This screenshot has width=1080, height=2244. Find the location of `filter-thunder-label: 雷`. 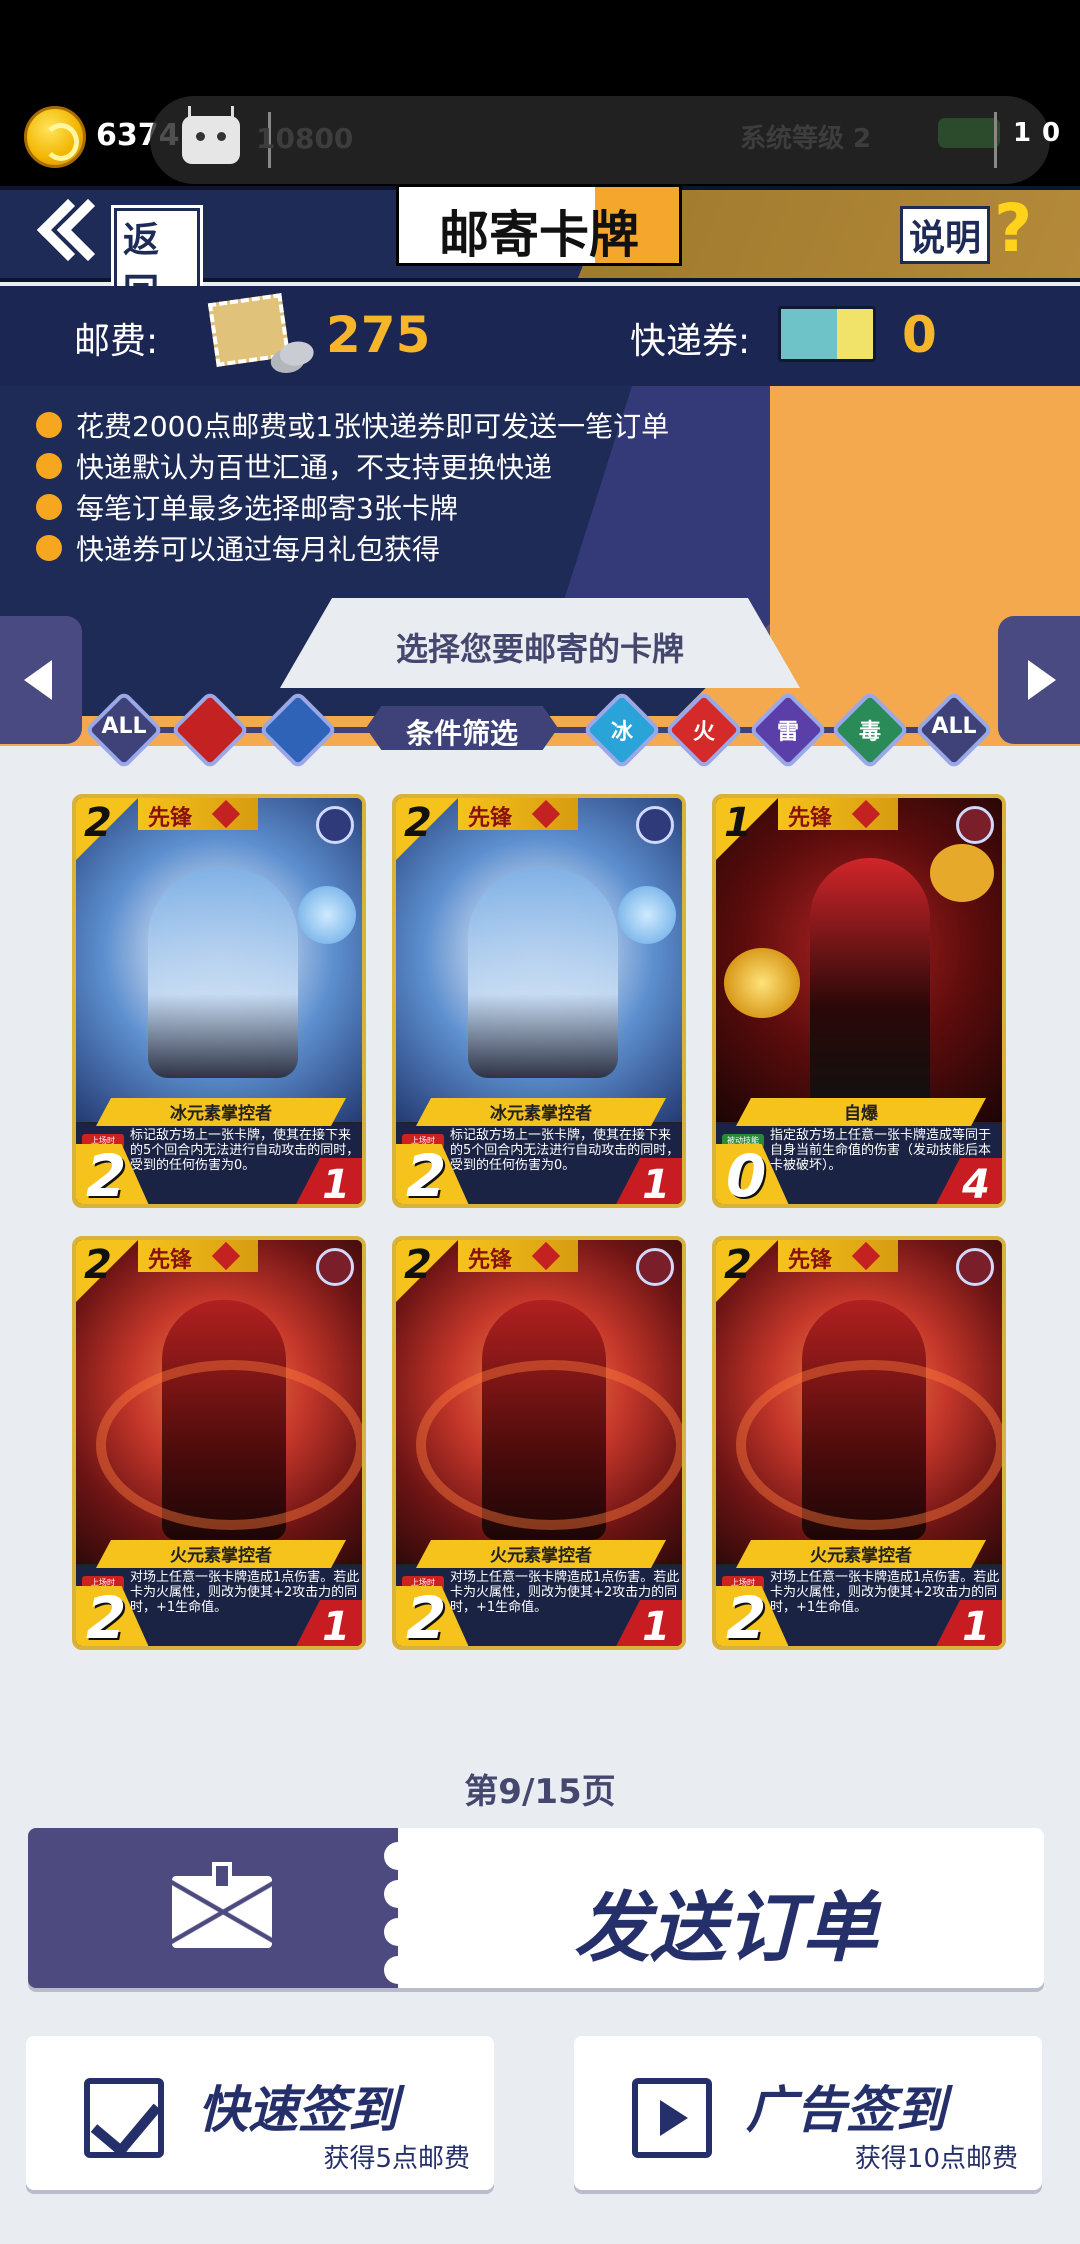

filter-thunder-label: 雷 is located at coordinates (787, 732).